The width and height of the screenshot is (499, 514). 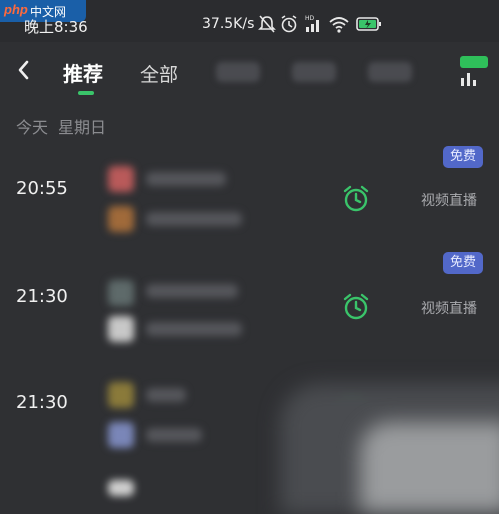 I want to click on back-button, so click(x=24, y=70).